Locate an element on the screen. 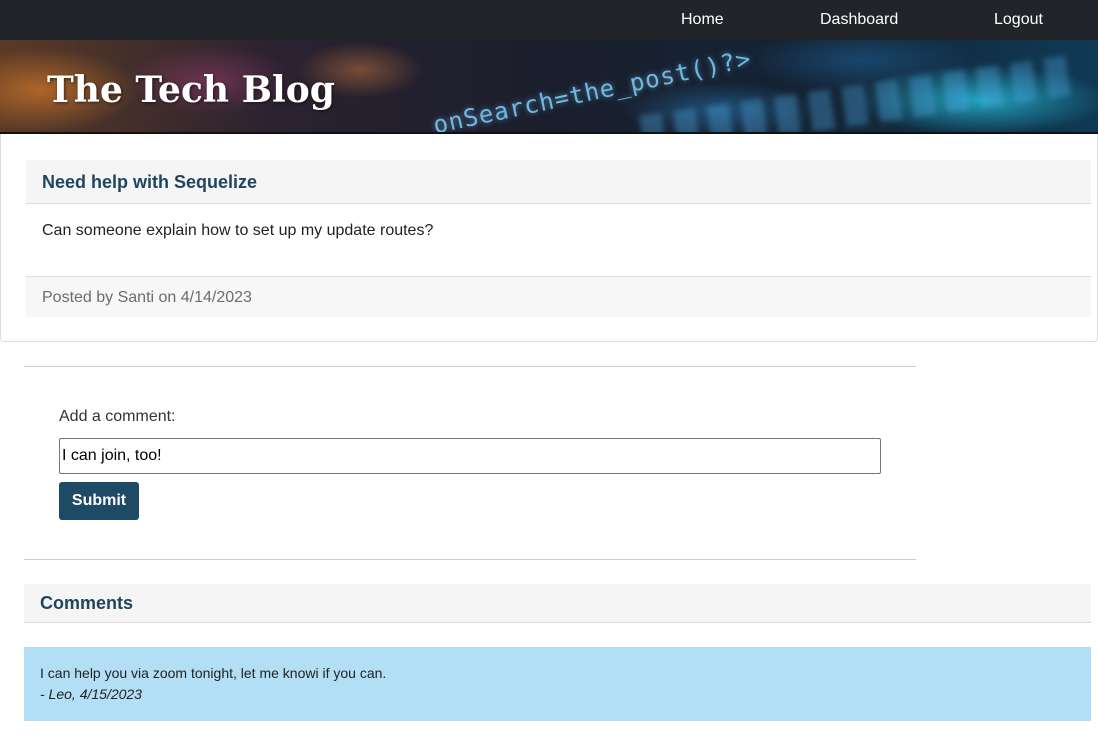 Image resolution: width=1098 pixels, height=753 pixels. nav-link-logout: Logout is located at coordinates (1018, 20).